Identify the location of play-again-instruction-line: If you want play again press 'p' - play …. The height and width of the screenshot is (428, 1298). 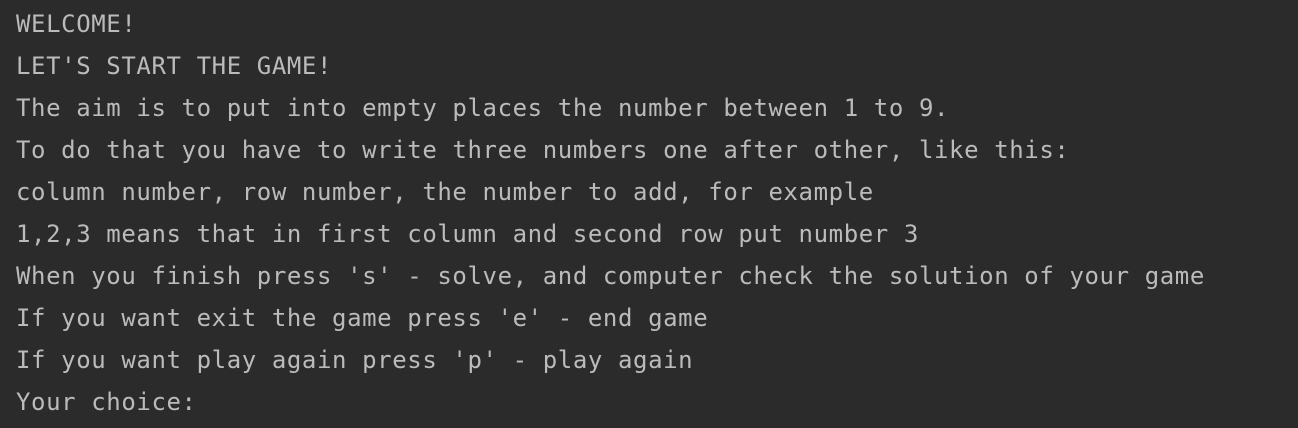
(355, 360).